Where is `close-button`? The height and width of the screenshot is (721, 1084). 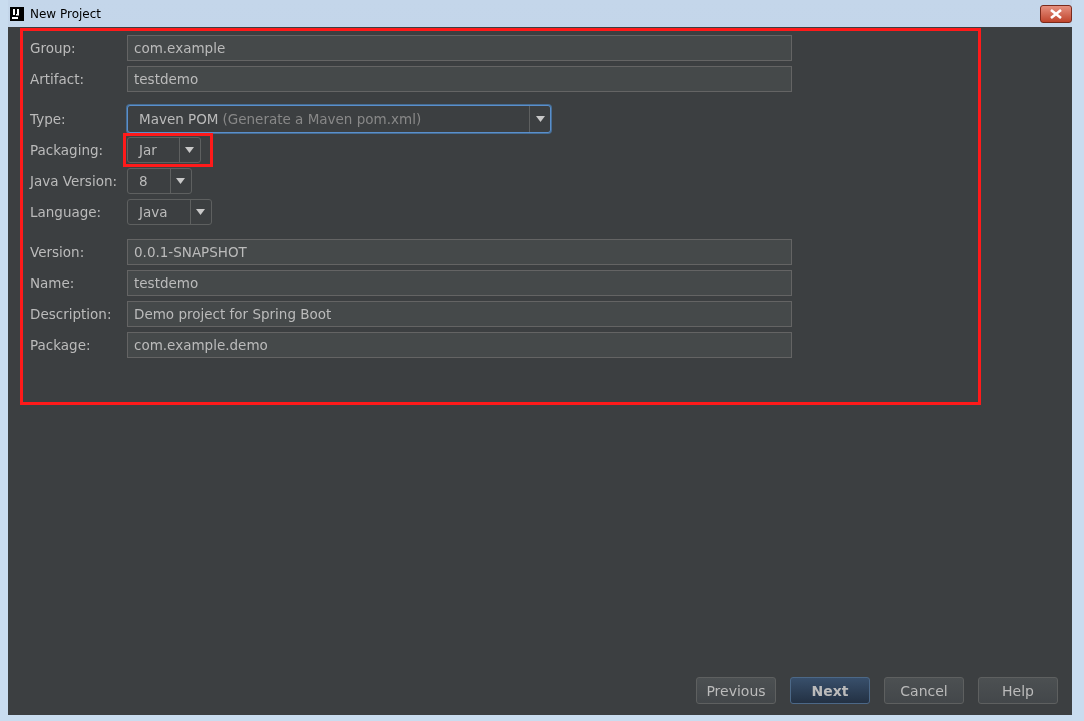 close-button is located at coordinates (1056, 13).